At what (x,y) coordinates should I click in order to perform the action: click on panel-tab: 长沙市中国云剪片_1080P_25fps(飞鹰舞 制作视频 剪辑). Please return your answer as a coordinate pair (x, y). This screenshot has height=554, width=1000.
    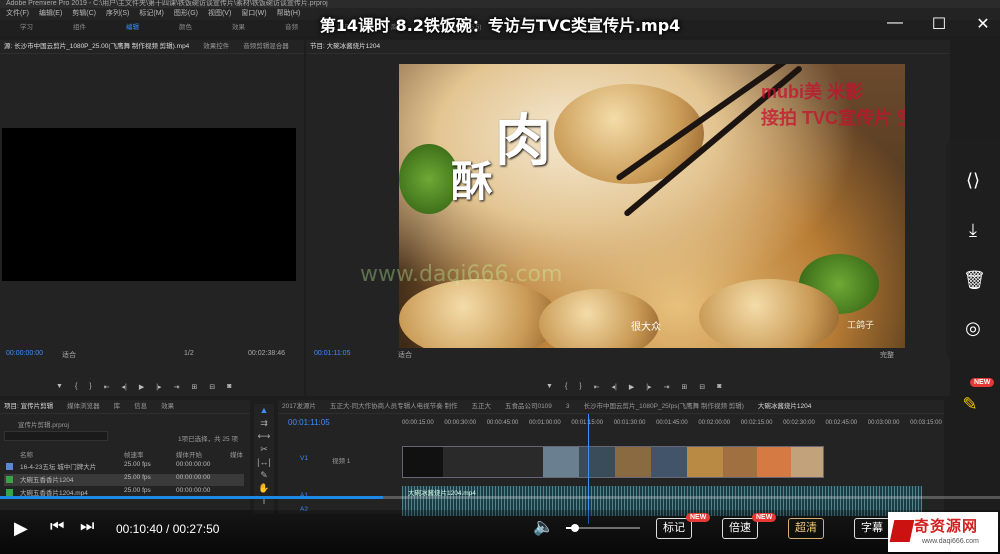
    Looking at the image, I should click on (664, 406).